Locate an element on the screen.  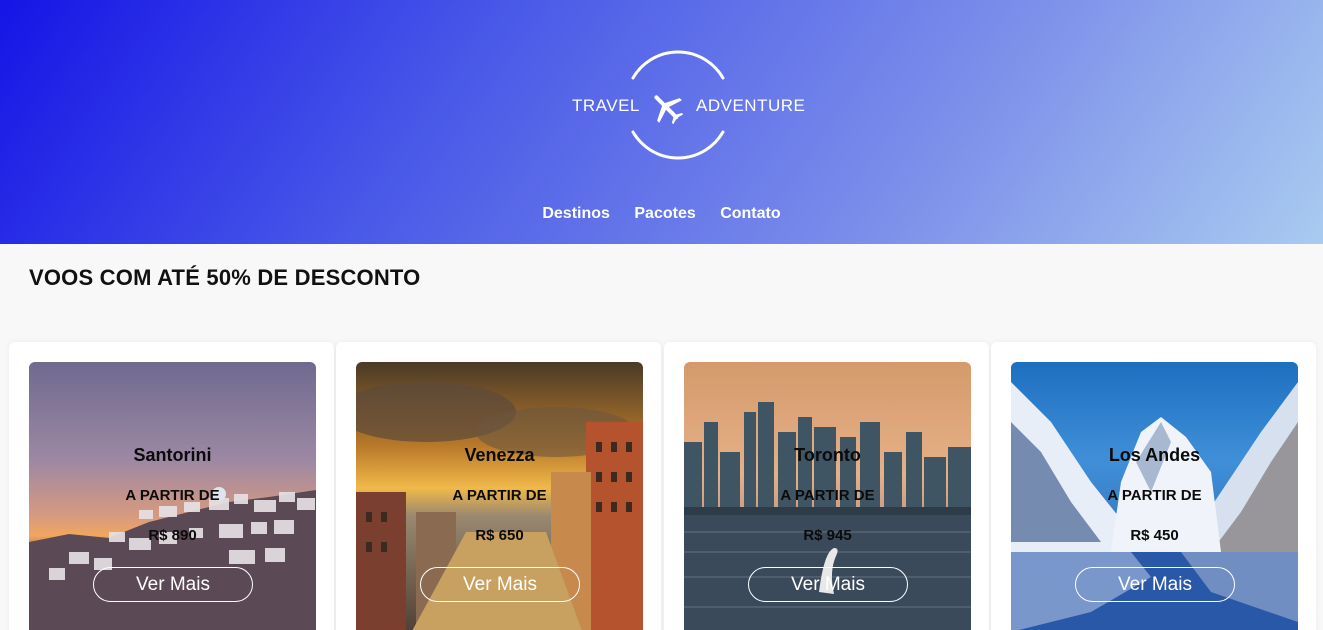
destination-card-toronto: Toronto A PARTIR DE R$ 945 Ver Mais is located at coordinates (826, 486).